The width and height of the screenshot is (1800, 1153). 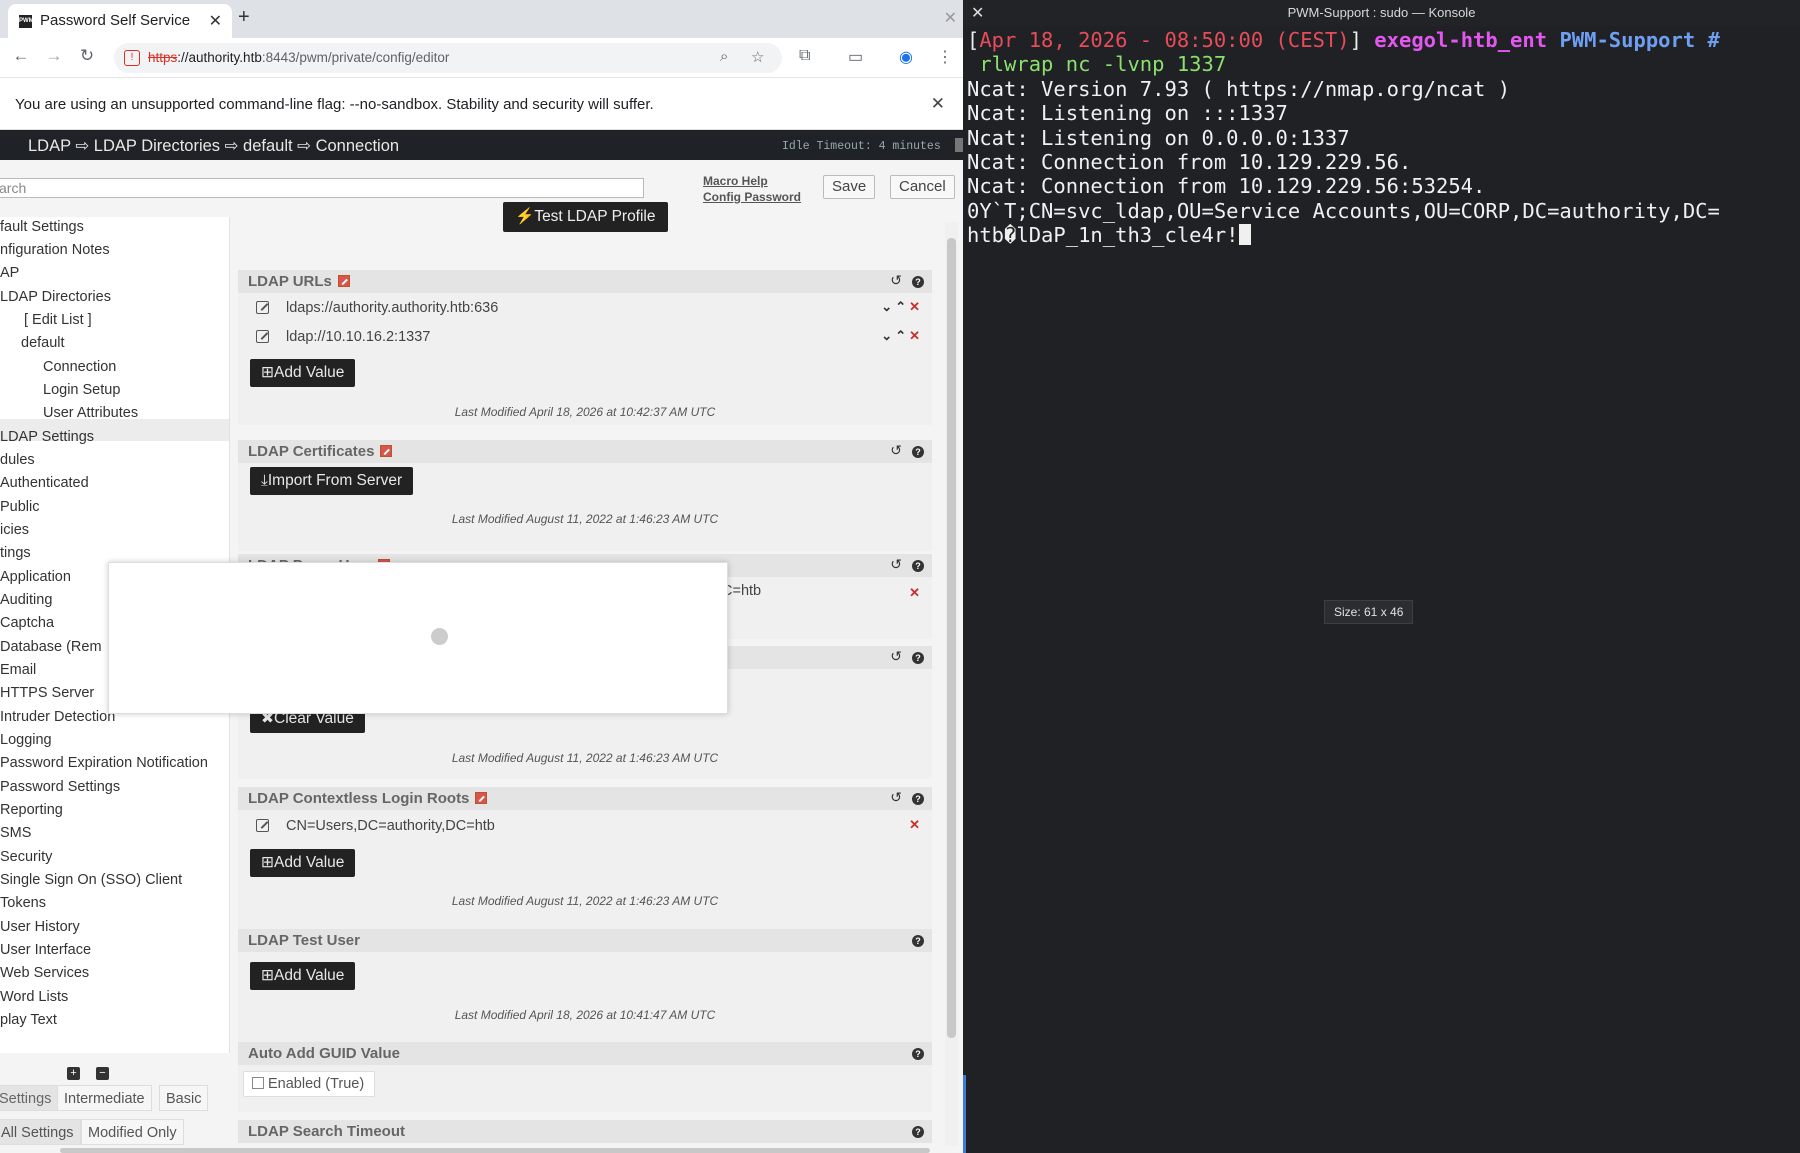 What do you see at coordinates (849, 187) in the screenshot?
I see `save-button: Save` at bounding box center [849, 187].